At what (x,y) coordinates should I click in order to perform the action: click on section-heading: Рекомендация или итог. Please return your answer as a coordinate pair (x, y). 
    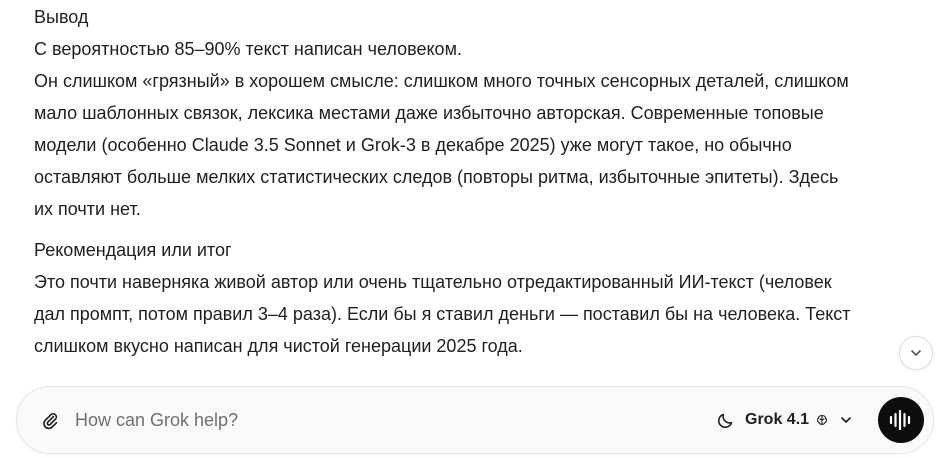
    Looking at the image, I should click on (133, 250).